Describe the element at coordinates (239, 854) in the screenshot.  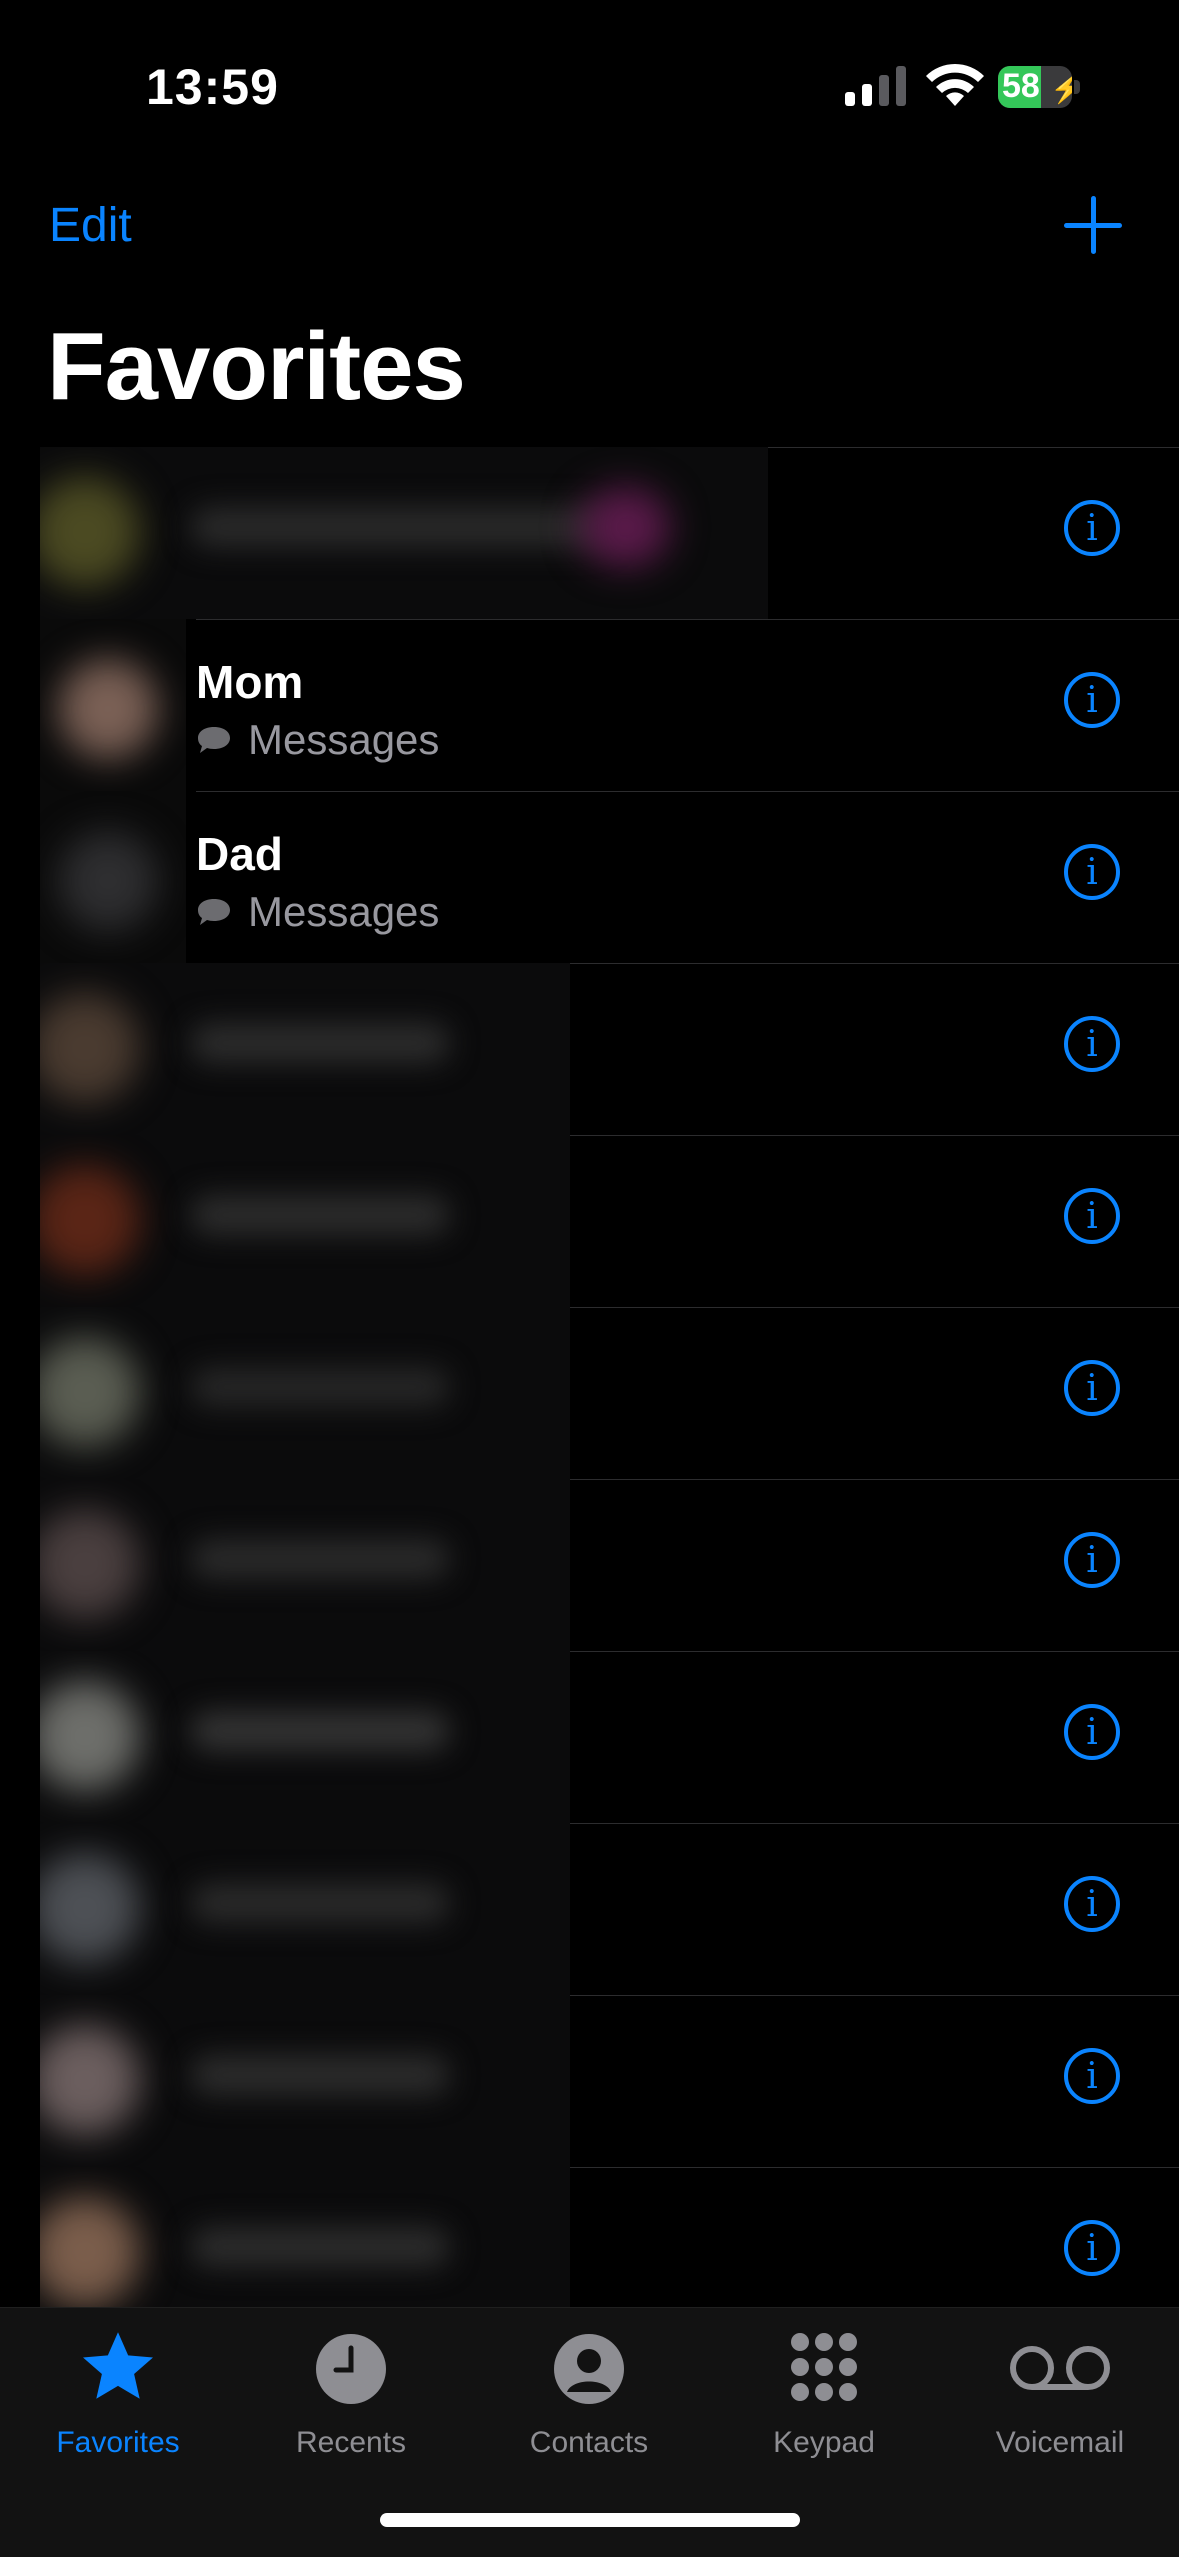
I see `contact-name: Dad` at that location.